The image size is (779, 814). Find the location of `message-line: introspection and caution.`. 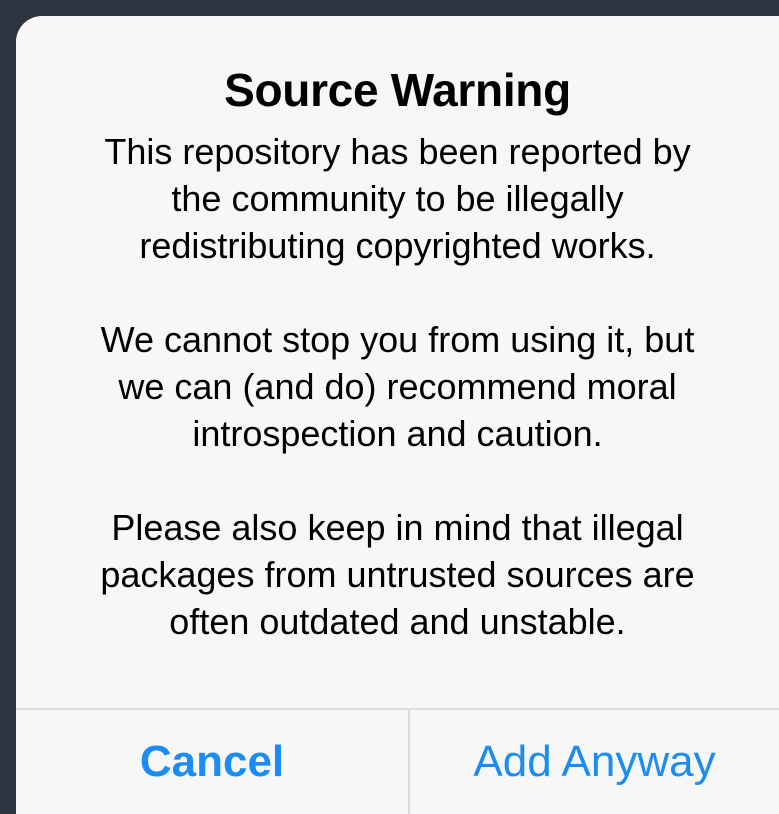

message-line: introspection and caution. is located at coordinates (397, 433).